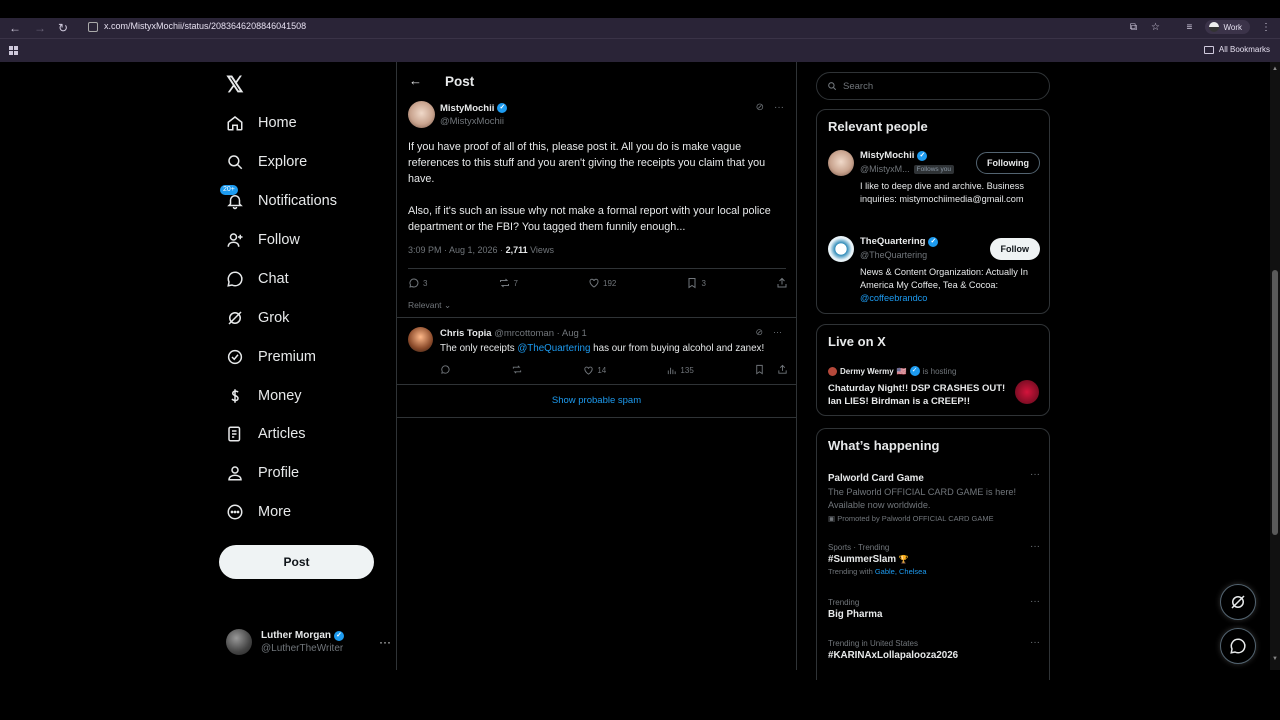 Image resolution: width=1280 pixels, height=720 pixels. Describe the element at coordinates (1014, 249) in the screenshot. I see `follow-button: Follow` at that location.